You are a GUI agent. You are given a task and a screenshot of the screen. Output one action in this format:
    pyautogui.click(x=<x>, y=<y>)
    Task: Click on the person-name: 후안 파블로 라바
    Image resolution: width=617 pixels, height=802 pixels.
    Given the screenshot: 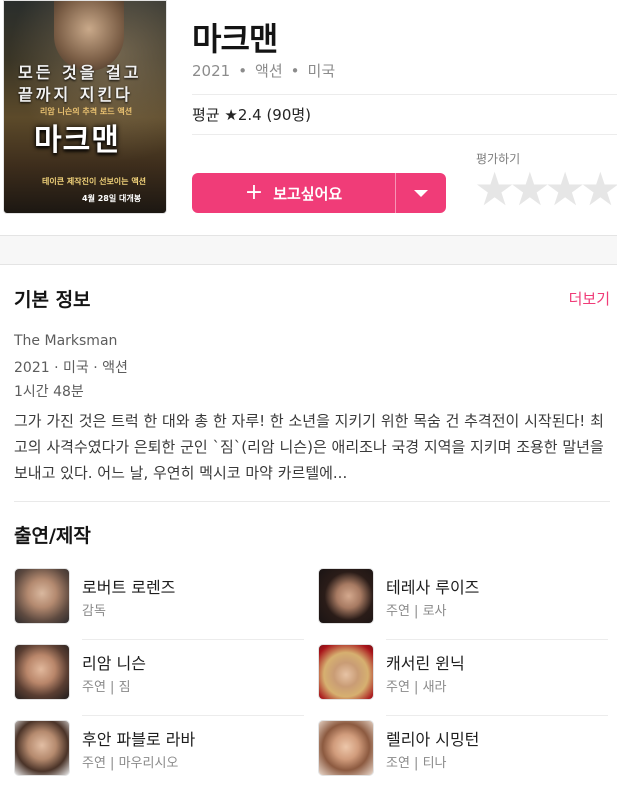 What is the action you would take?
    pyautogui.click(x=139, y=739)
    